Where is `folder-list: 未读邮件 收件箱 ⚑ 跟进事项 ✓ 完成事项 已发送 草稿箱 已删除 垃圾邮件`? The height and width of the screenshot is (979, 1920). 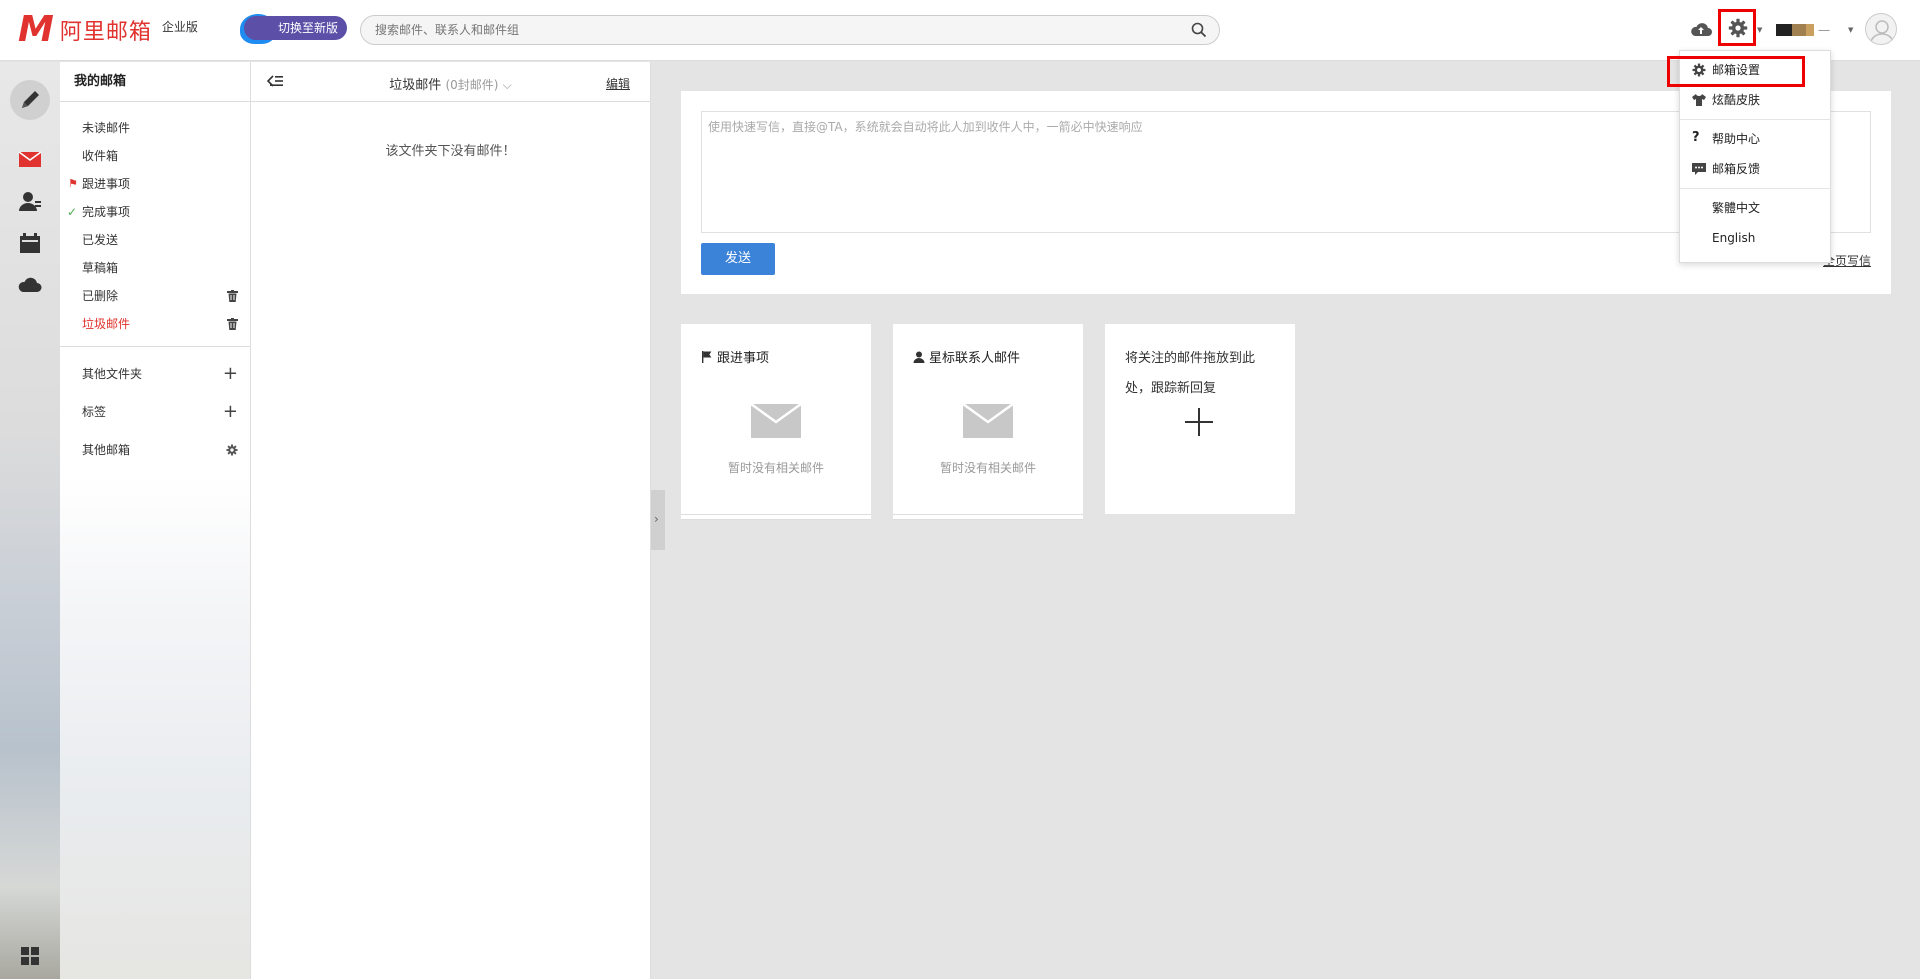 folder-list: 未读邮件 收件箱 ⚑ 跟进事项 ✓ 完成事项 已发送 草稿箱 已删除 垃圾邮件 is located at coordinates (155, 220).